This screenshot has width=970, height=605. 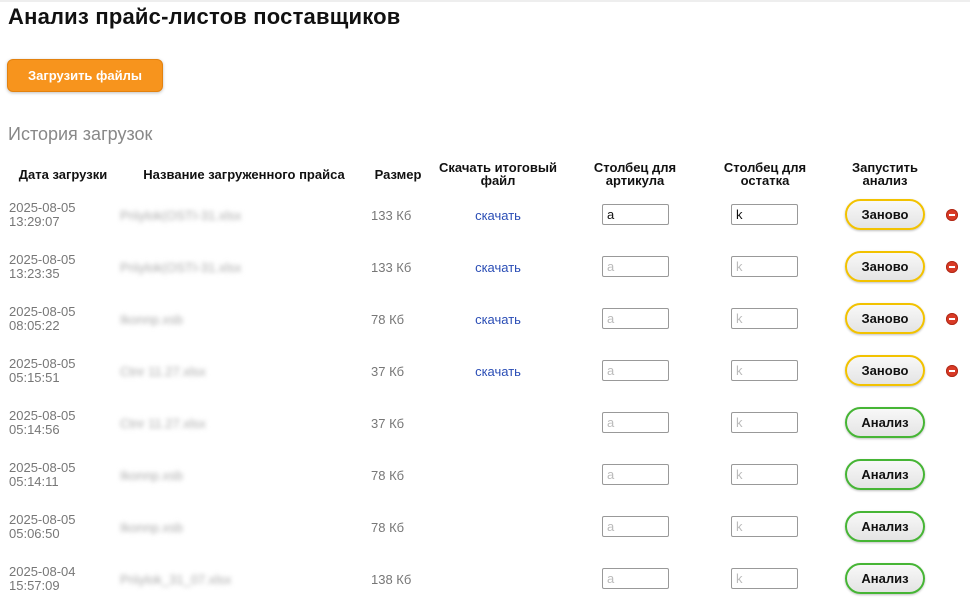 I want to click on upload-date-time: 05:15:51, so click(x=34, y=377).